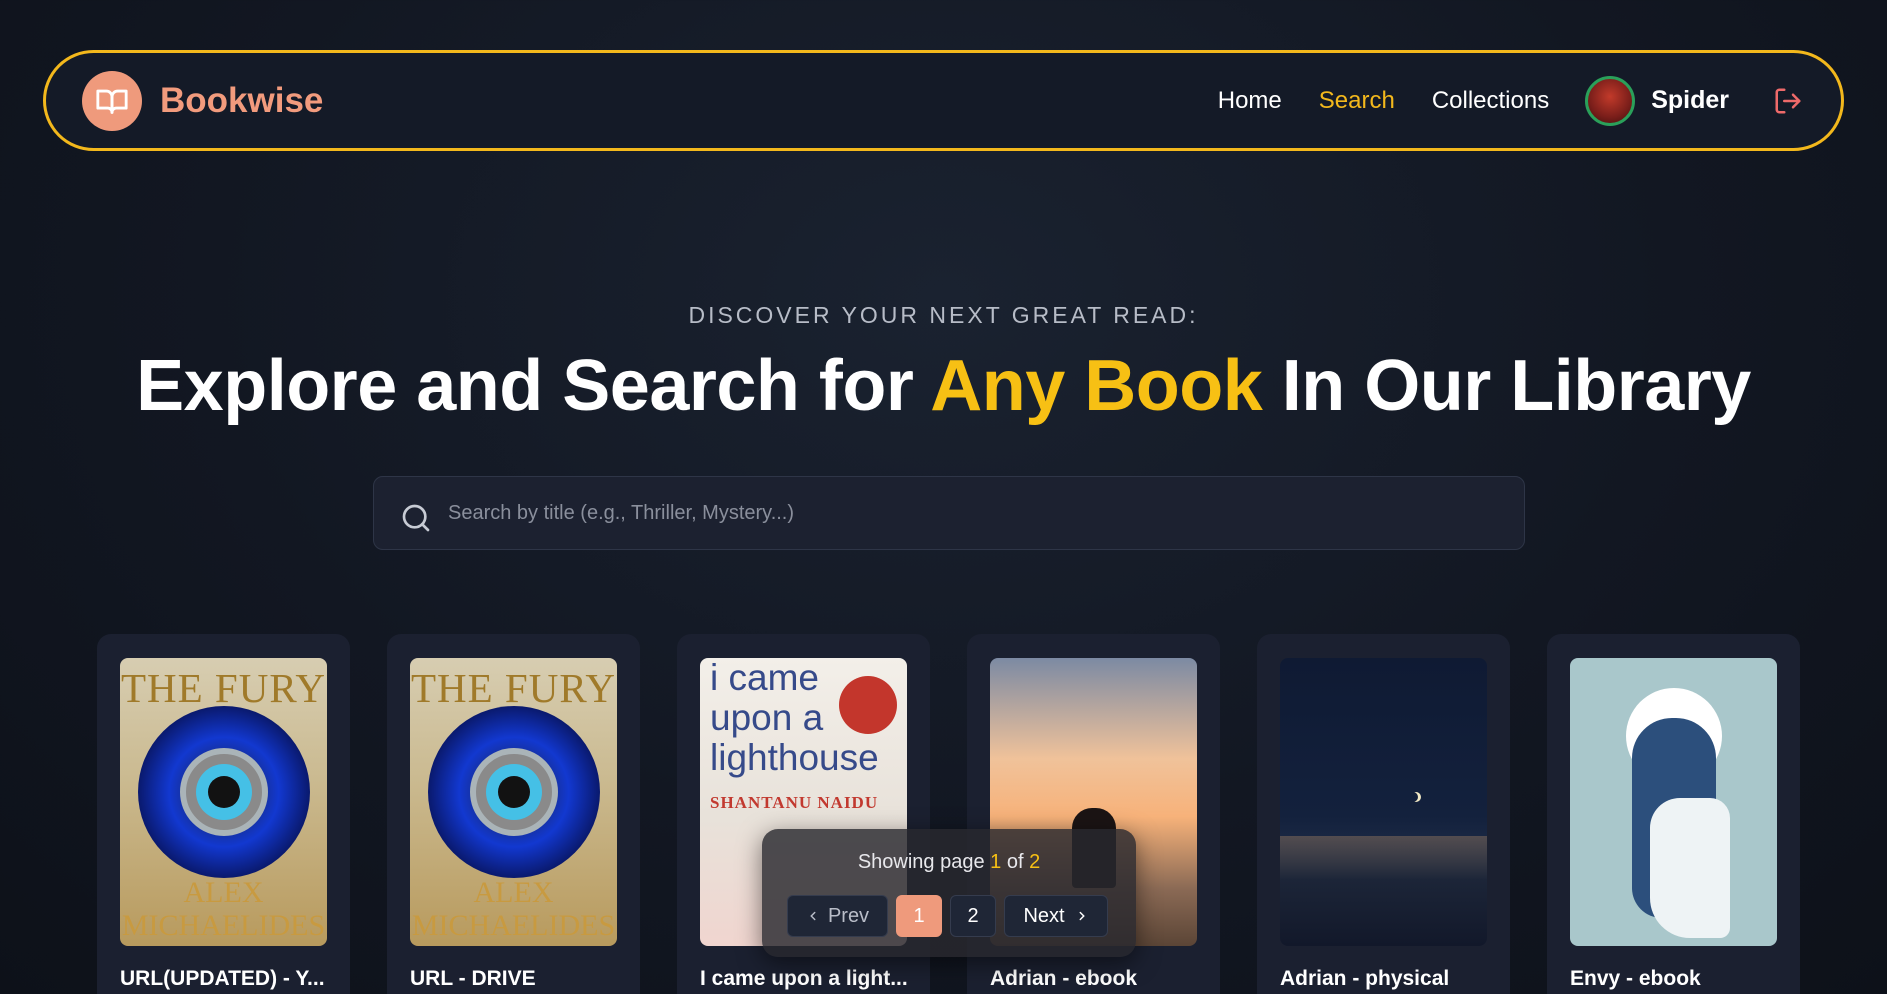  What do you see at coordinates (1387, 979) in the screenshot?
I see `book-title: Adrian - physical` at bounding box center [1387, 979].